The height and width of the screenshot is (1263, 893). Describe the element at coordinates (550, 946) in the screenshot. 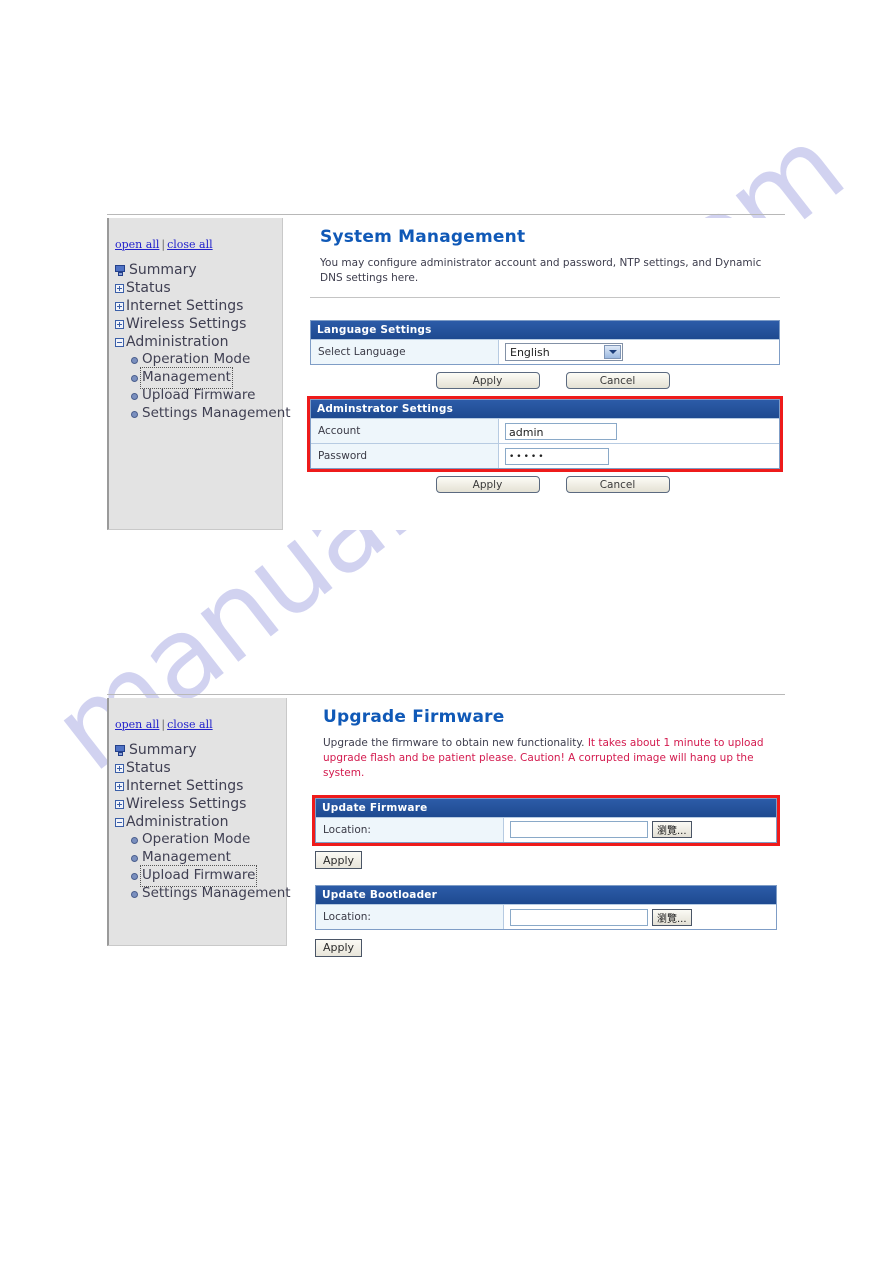

I see `bootloader-apply-row: Apply` at that location.